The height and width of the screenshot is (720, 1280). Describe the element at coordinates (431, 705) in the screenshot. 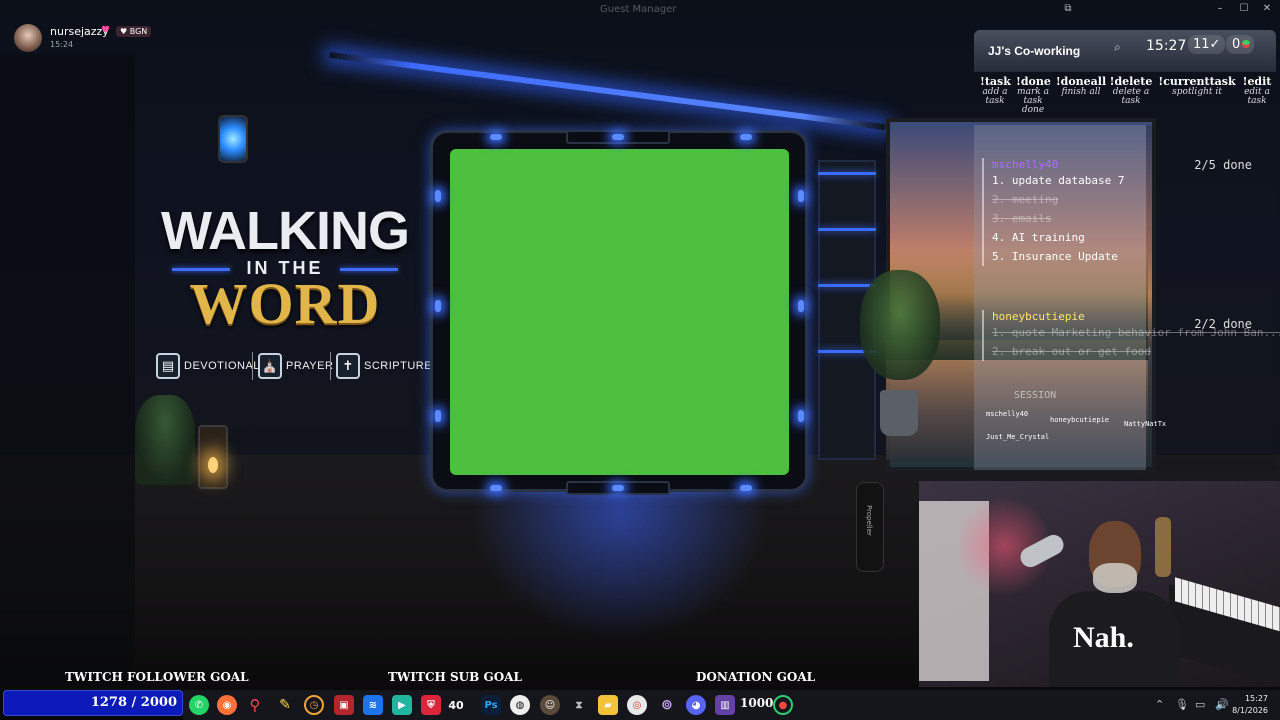

I see `shield-app-icon: ⛨` at that location.